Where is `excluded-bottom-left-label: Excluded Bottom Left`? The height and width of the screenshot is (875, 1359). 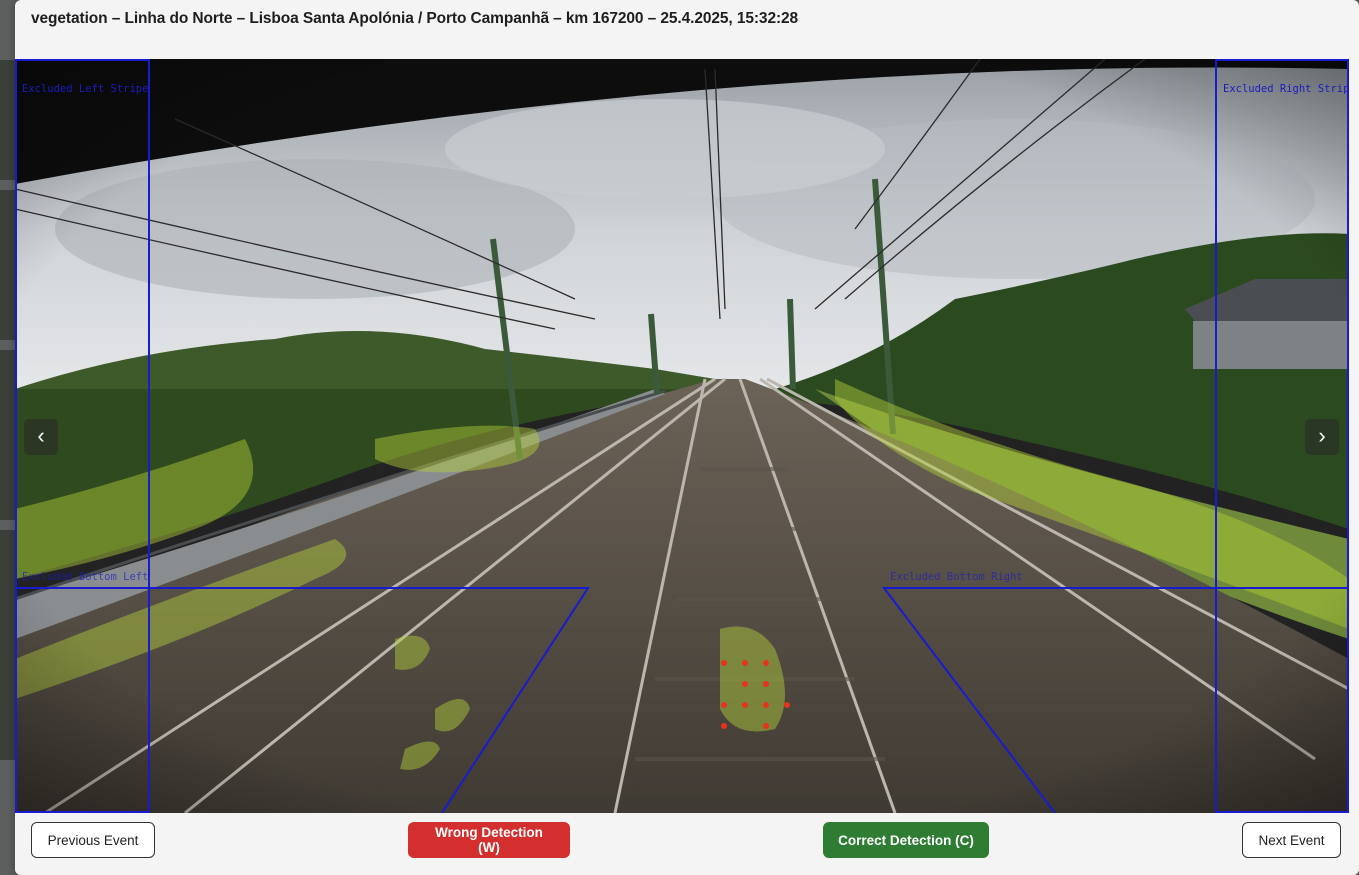 excluded-bottom-left-label: Excluded Bottom Left is located at coordinates (85, 577).